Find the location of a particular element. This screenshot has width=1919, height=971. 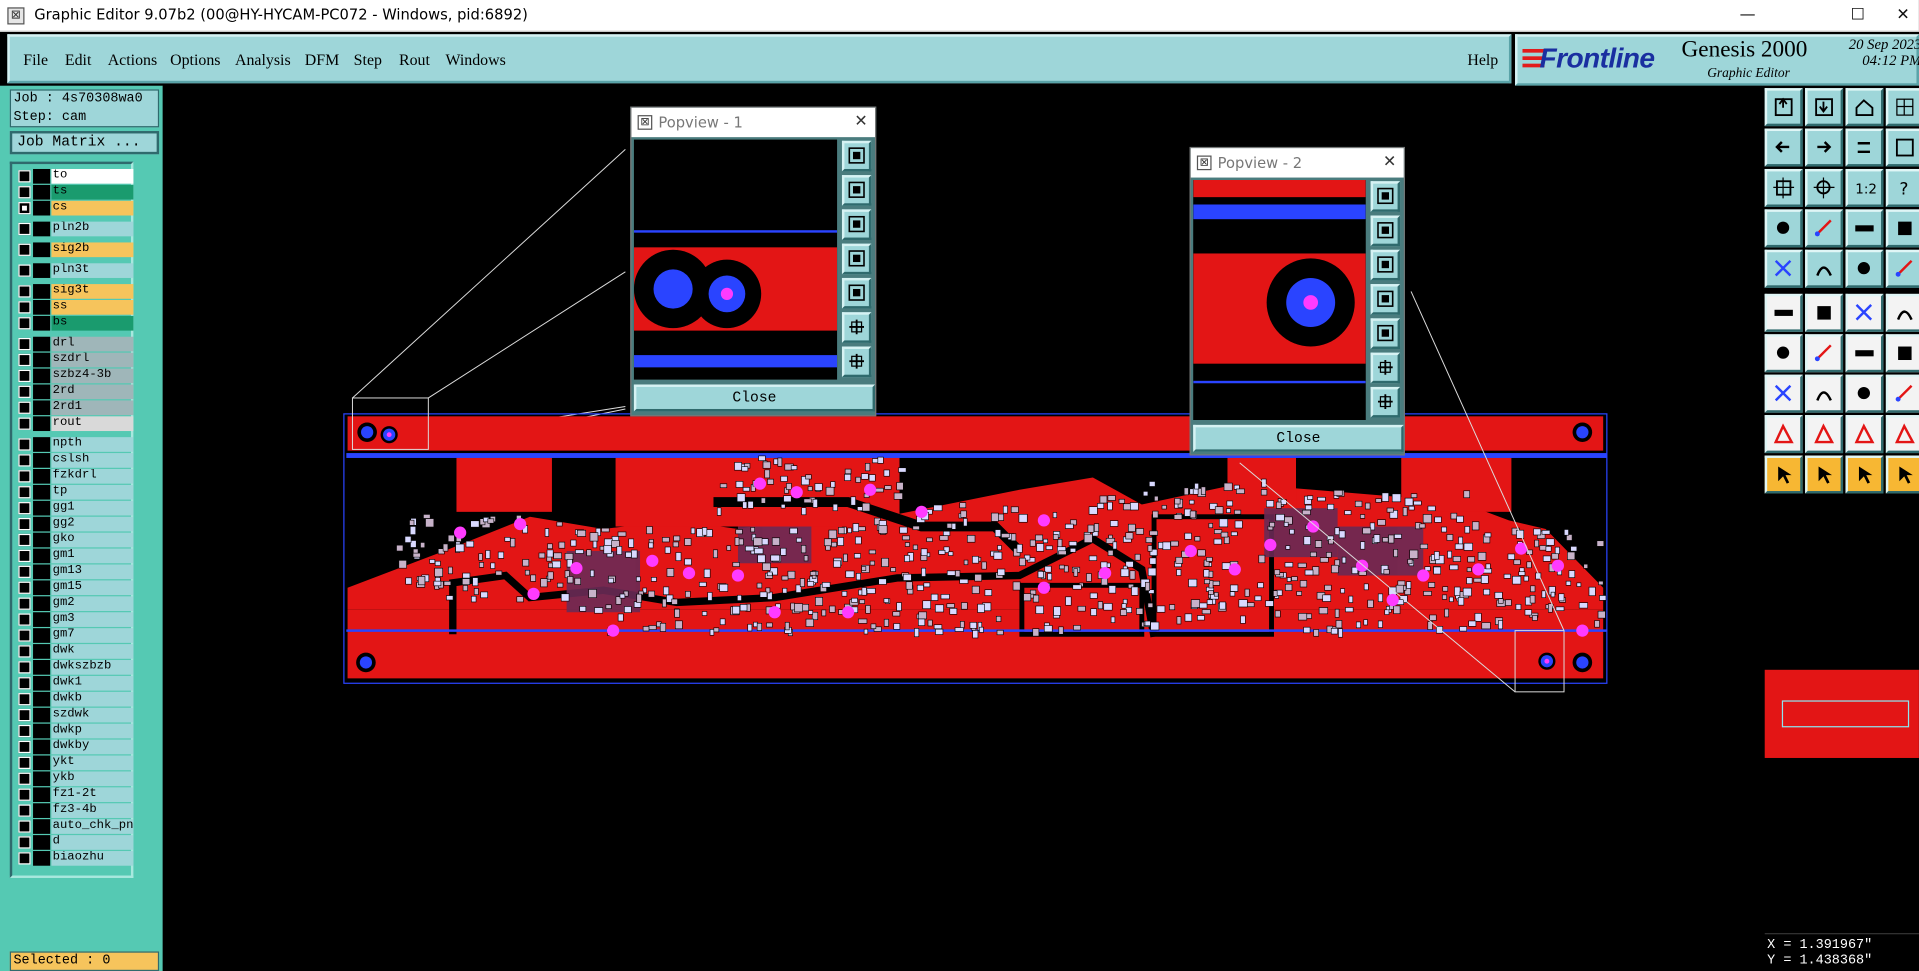

layer-name: fz3-4b is located at coordinates (92, 810).